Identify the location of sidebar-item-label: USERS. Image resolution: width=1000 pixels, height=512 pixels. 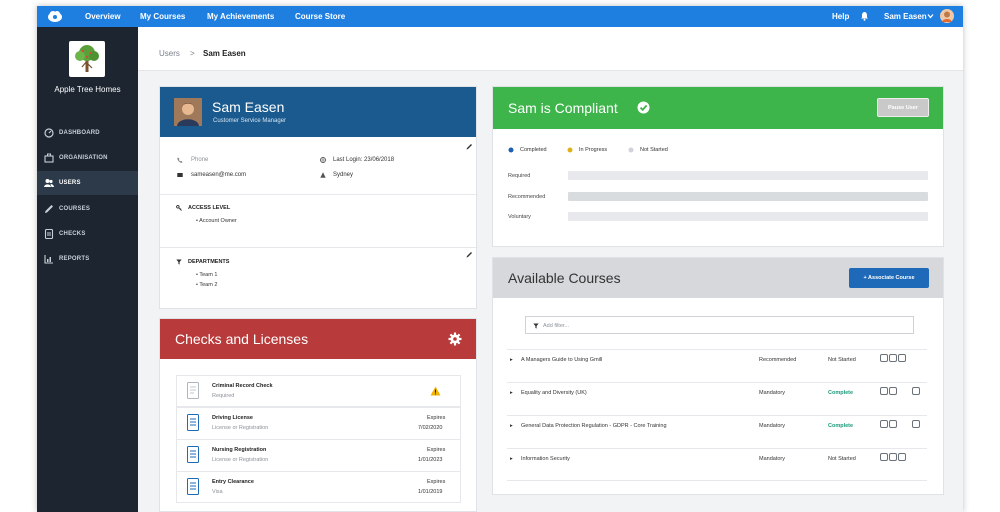
(70, 183).